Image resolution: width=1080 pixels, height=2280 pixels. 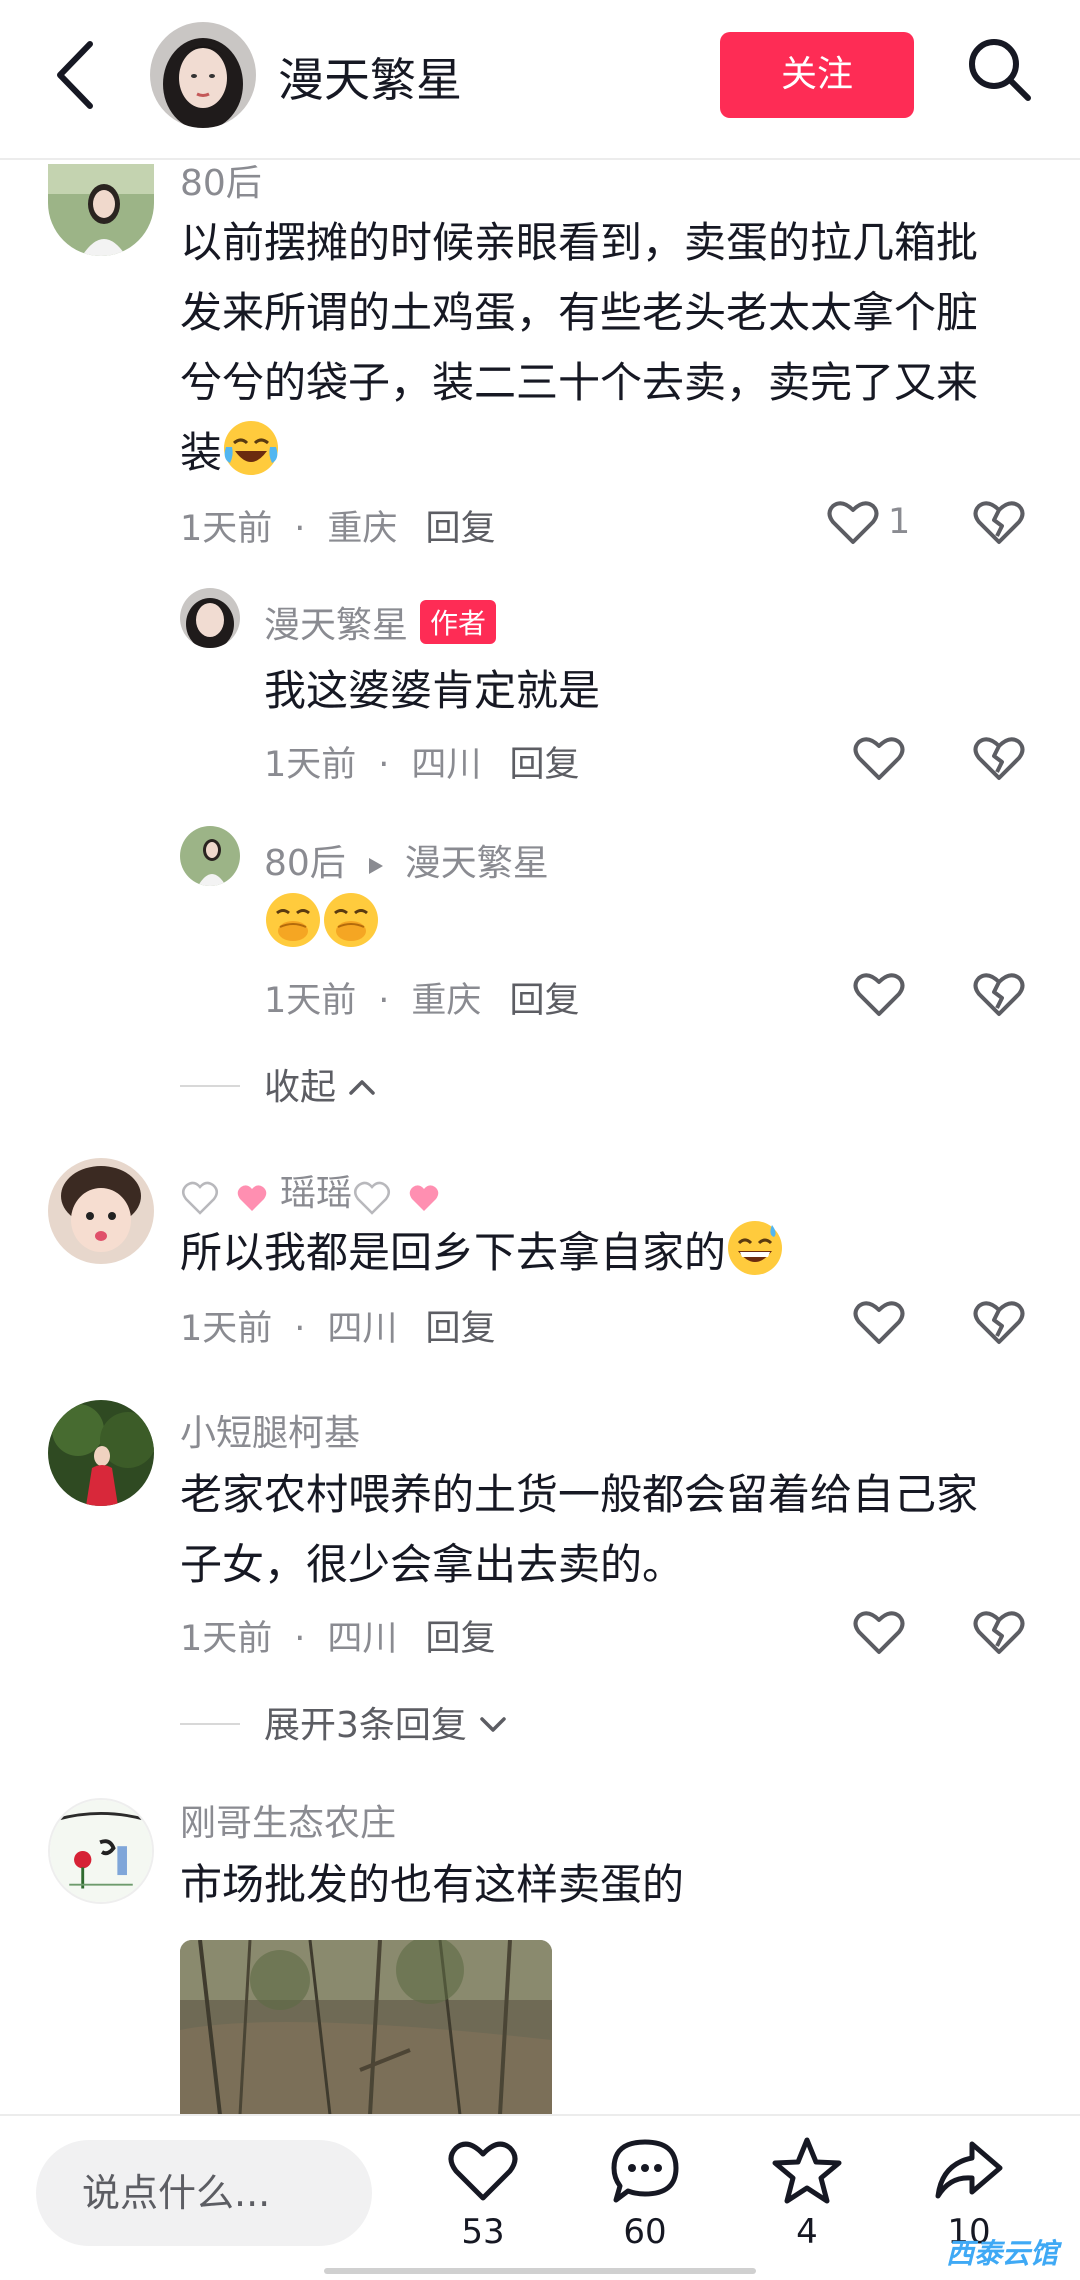 I want to click on like-action-button: 53, so click(x=483, y=2193).